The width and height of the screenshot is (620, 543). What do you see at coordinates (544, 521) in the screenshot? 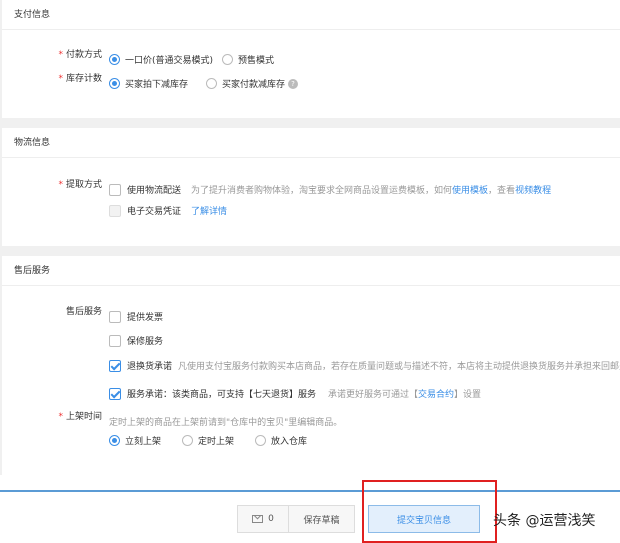
I see `watermark: 头条 @运营浅笑` at bounding box center [544, 521].